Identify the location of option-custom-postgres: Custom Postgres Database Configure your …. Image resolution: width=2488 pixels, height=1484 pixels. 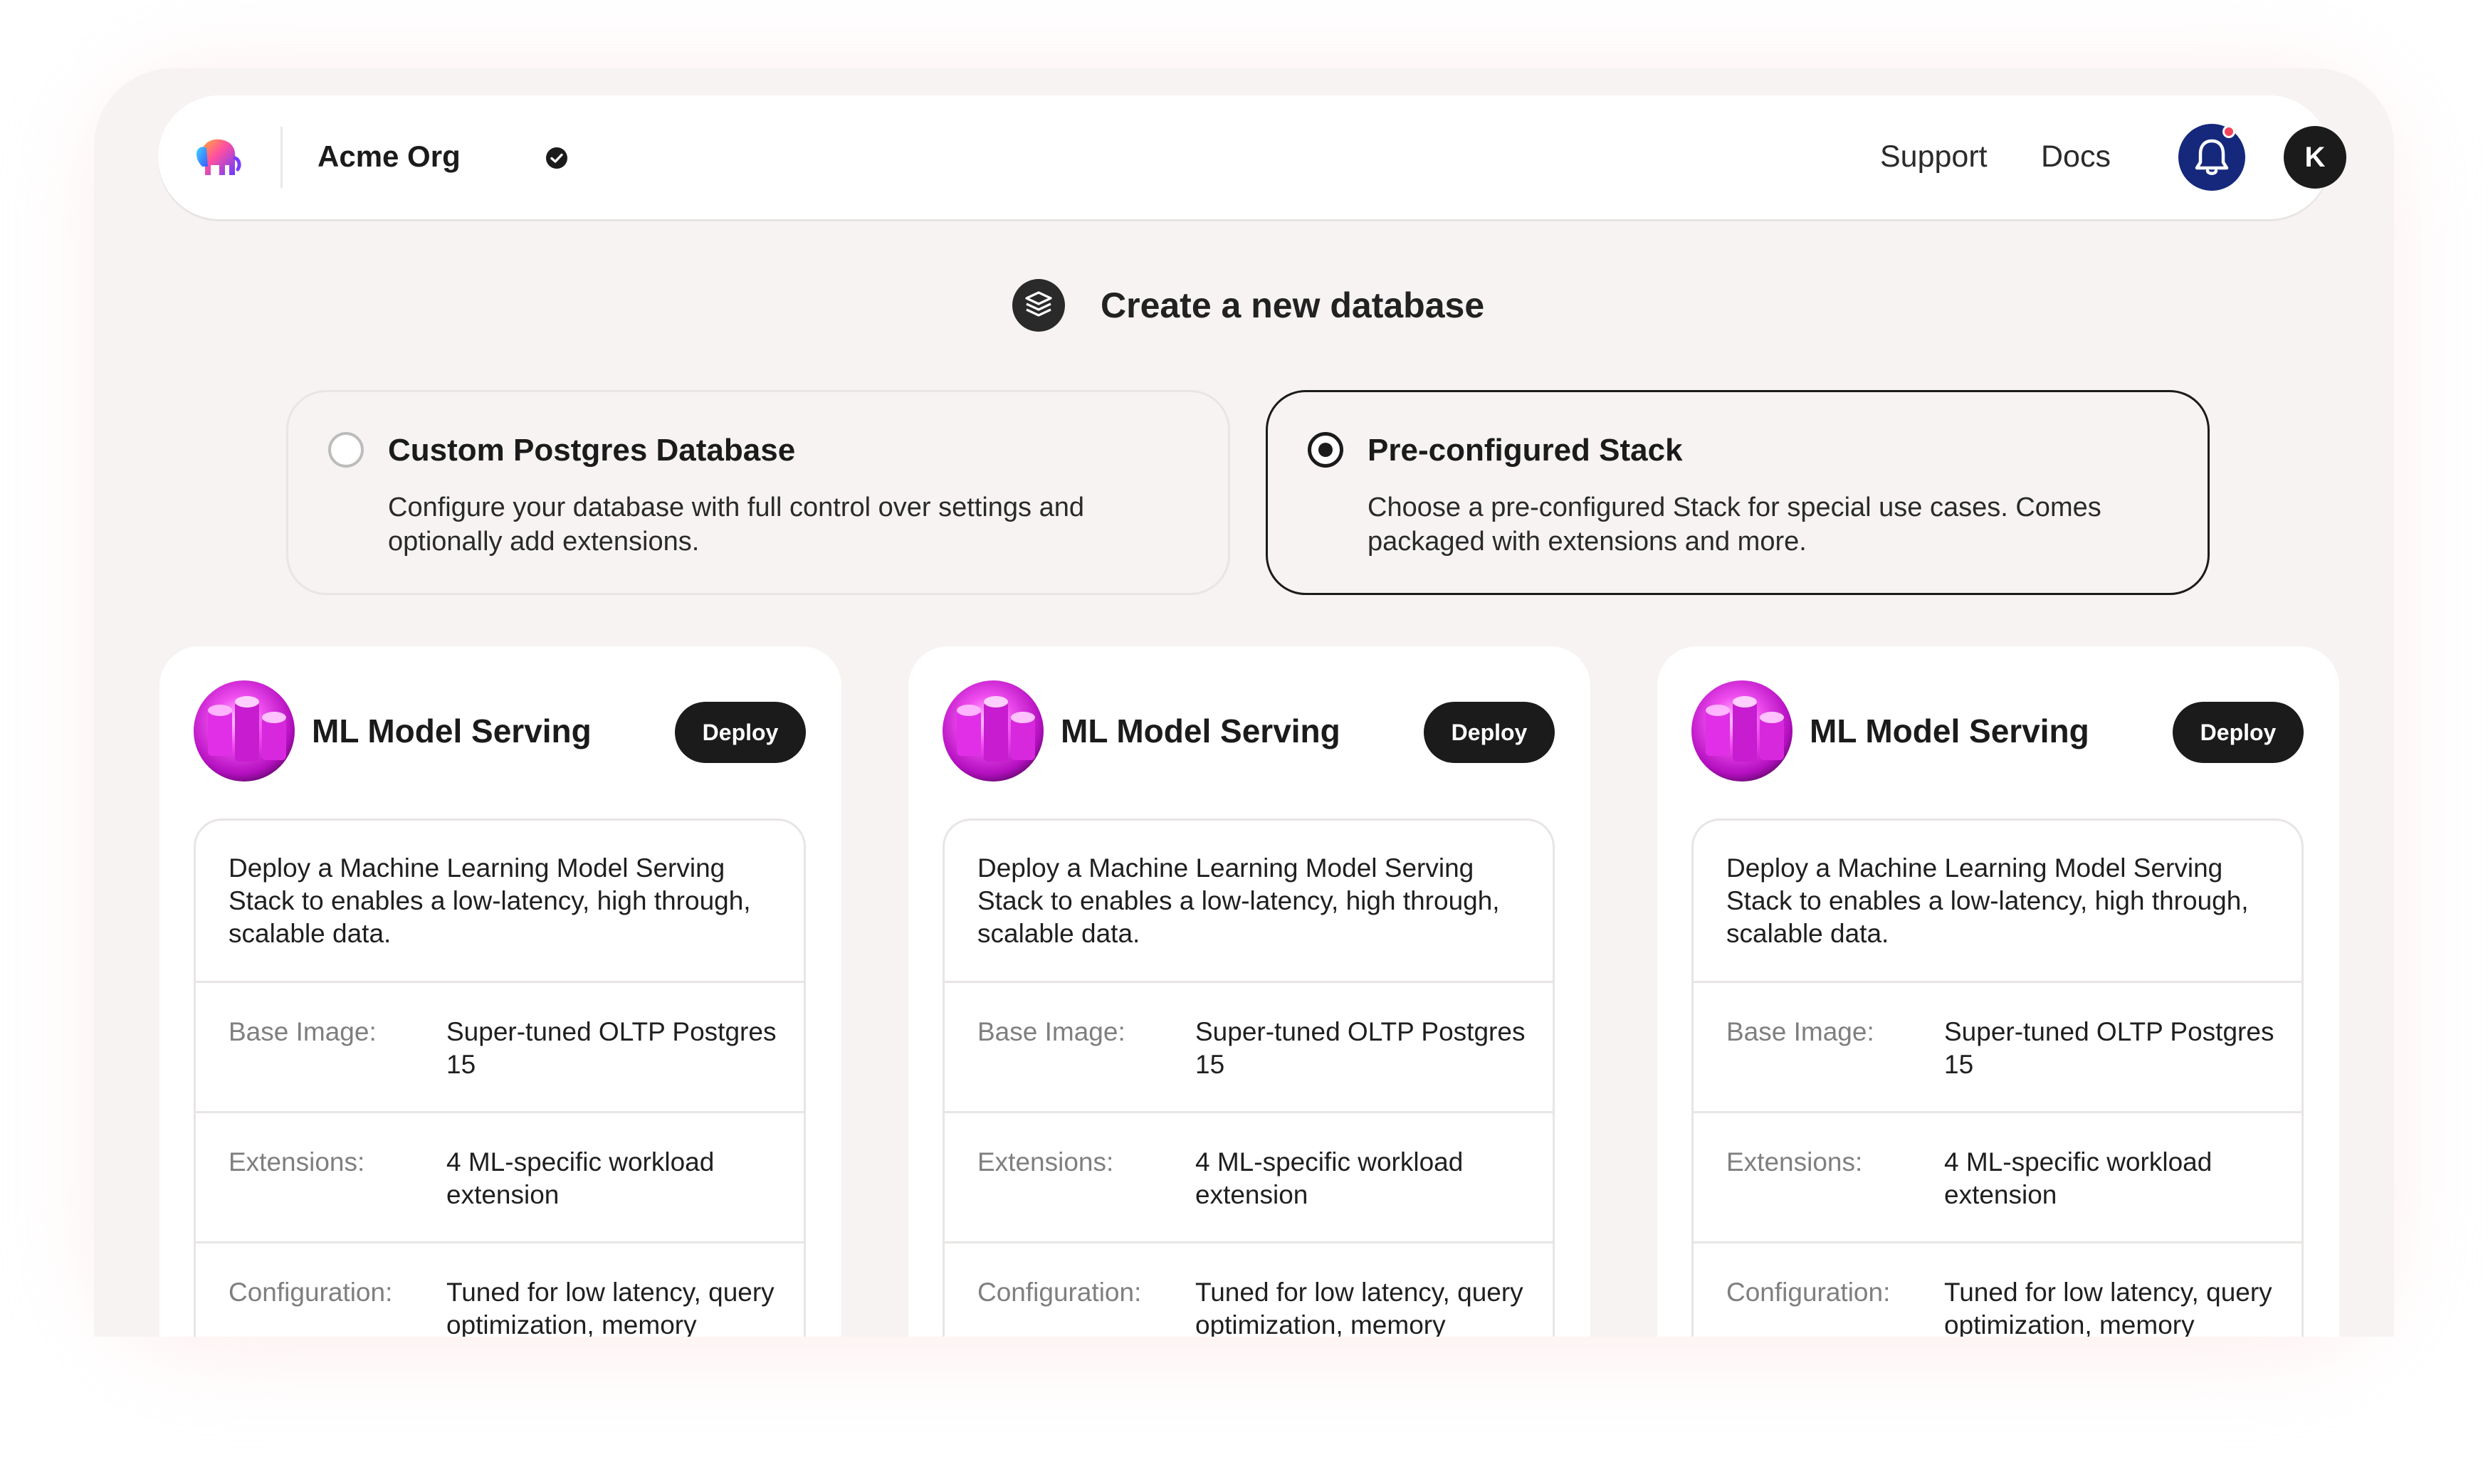
(758, 492).